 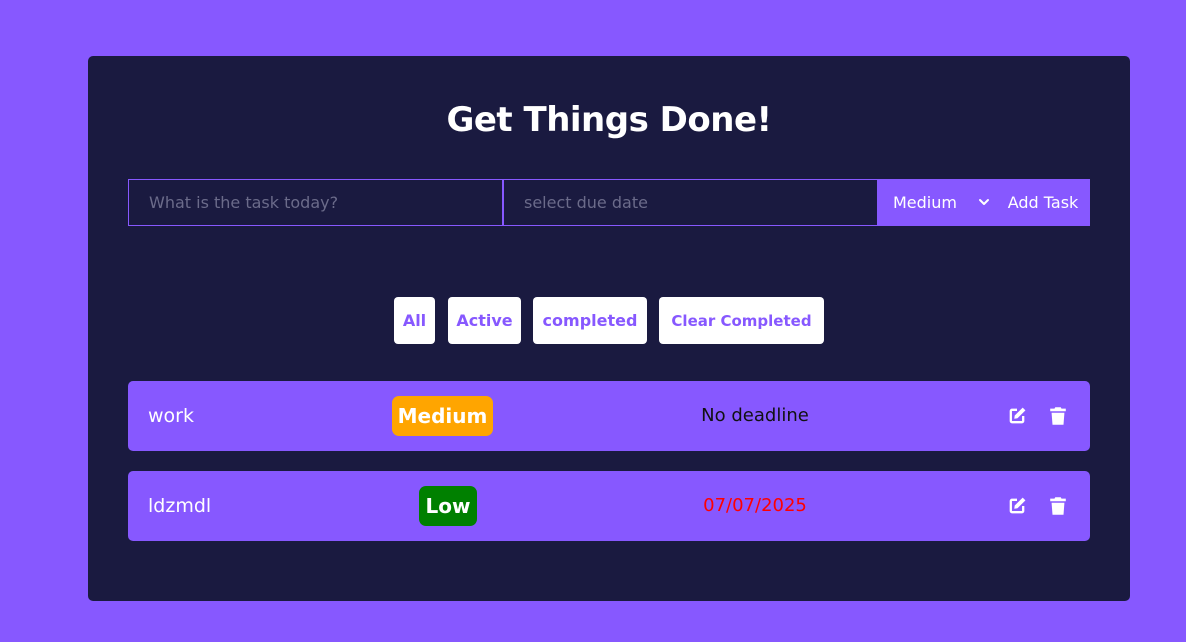 What do you see at coordinates (590, 320) in the screenshot?
I see `filter-completed-button: completed` at bounding box center [590, 320].